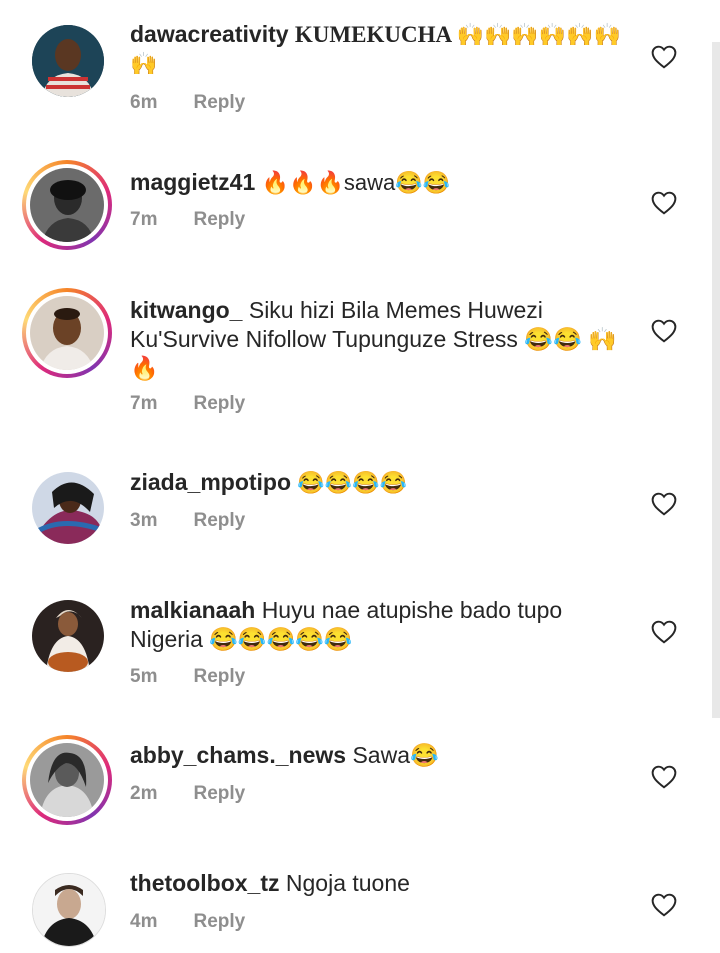  Describe the element at coordinates (192, 610) in the screenshot. I see `comment-username: malkianaah` at that location.